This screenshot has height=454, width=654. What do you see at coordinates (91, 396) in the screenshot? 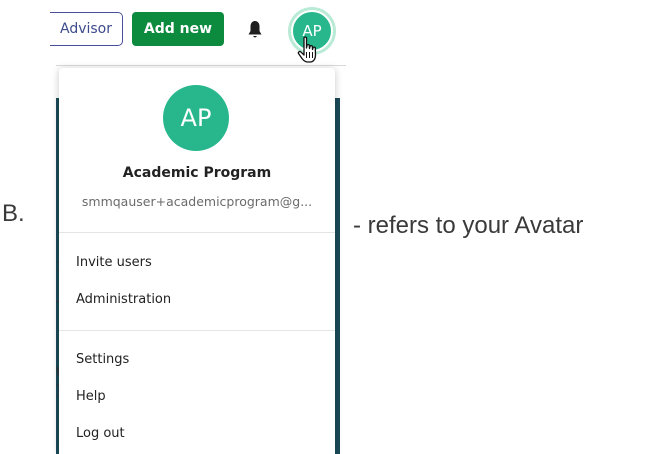
I see `menu-item-help: Help` at bounding box center [91, 396].